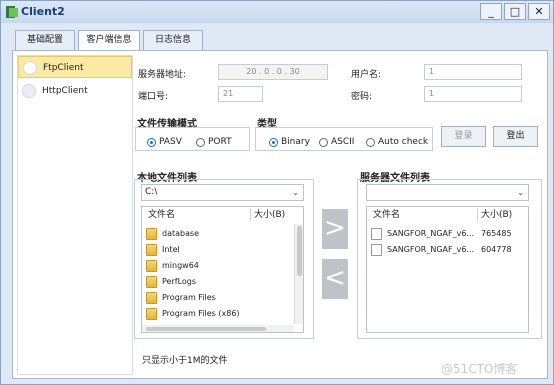 This screenshot has height=385, width=554. I want to click on local-path-select: C:\ ⌄, so click(222, 192).